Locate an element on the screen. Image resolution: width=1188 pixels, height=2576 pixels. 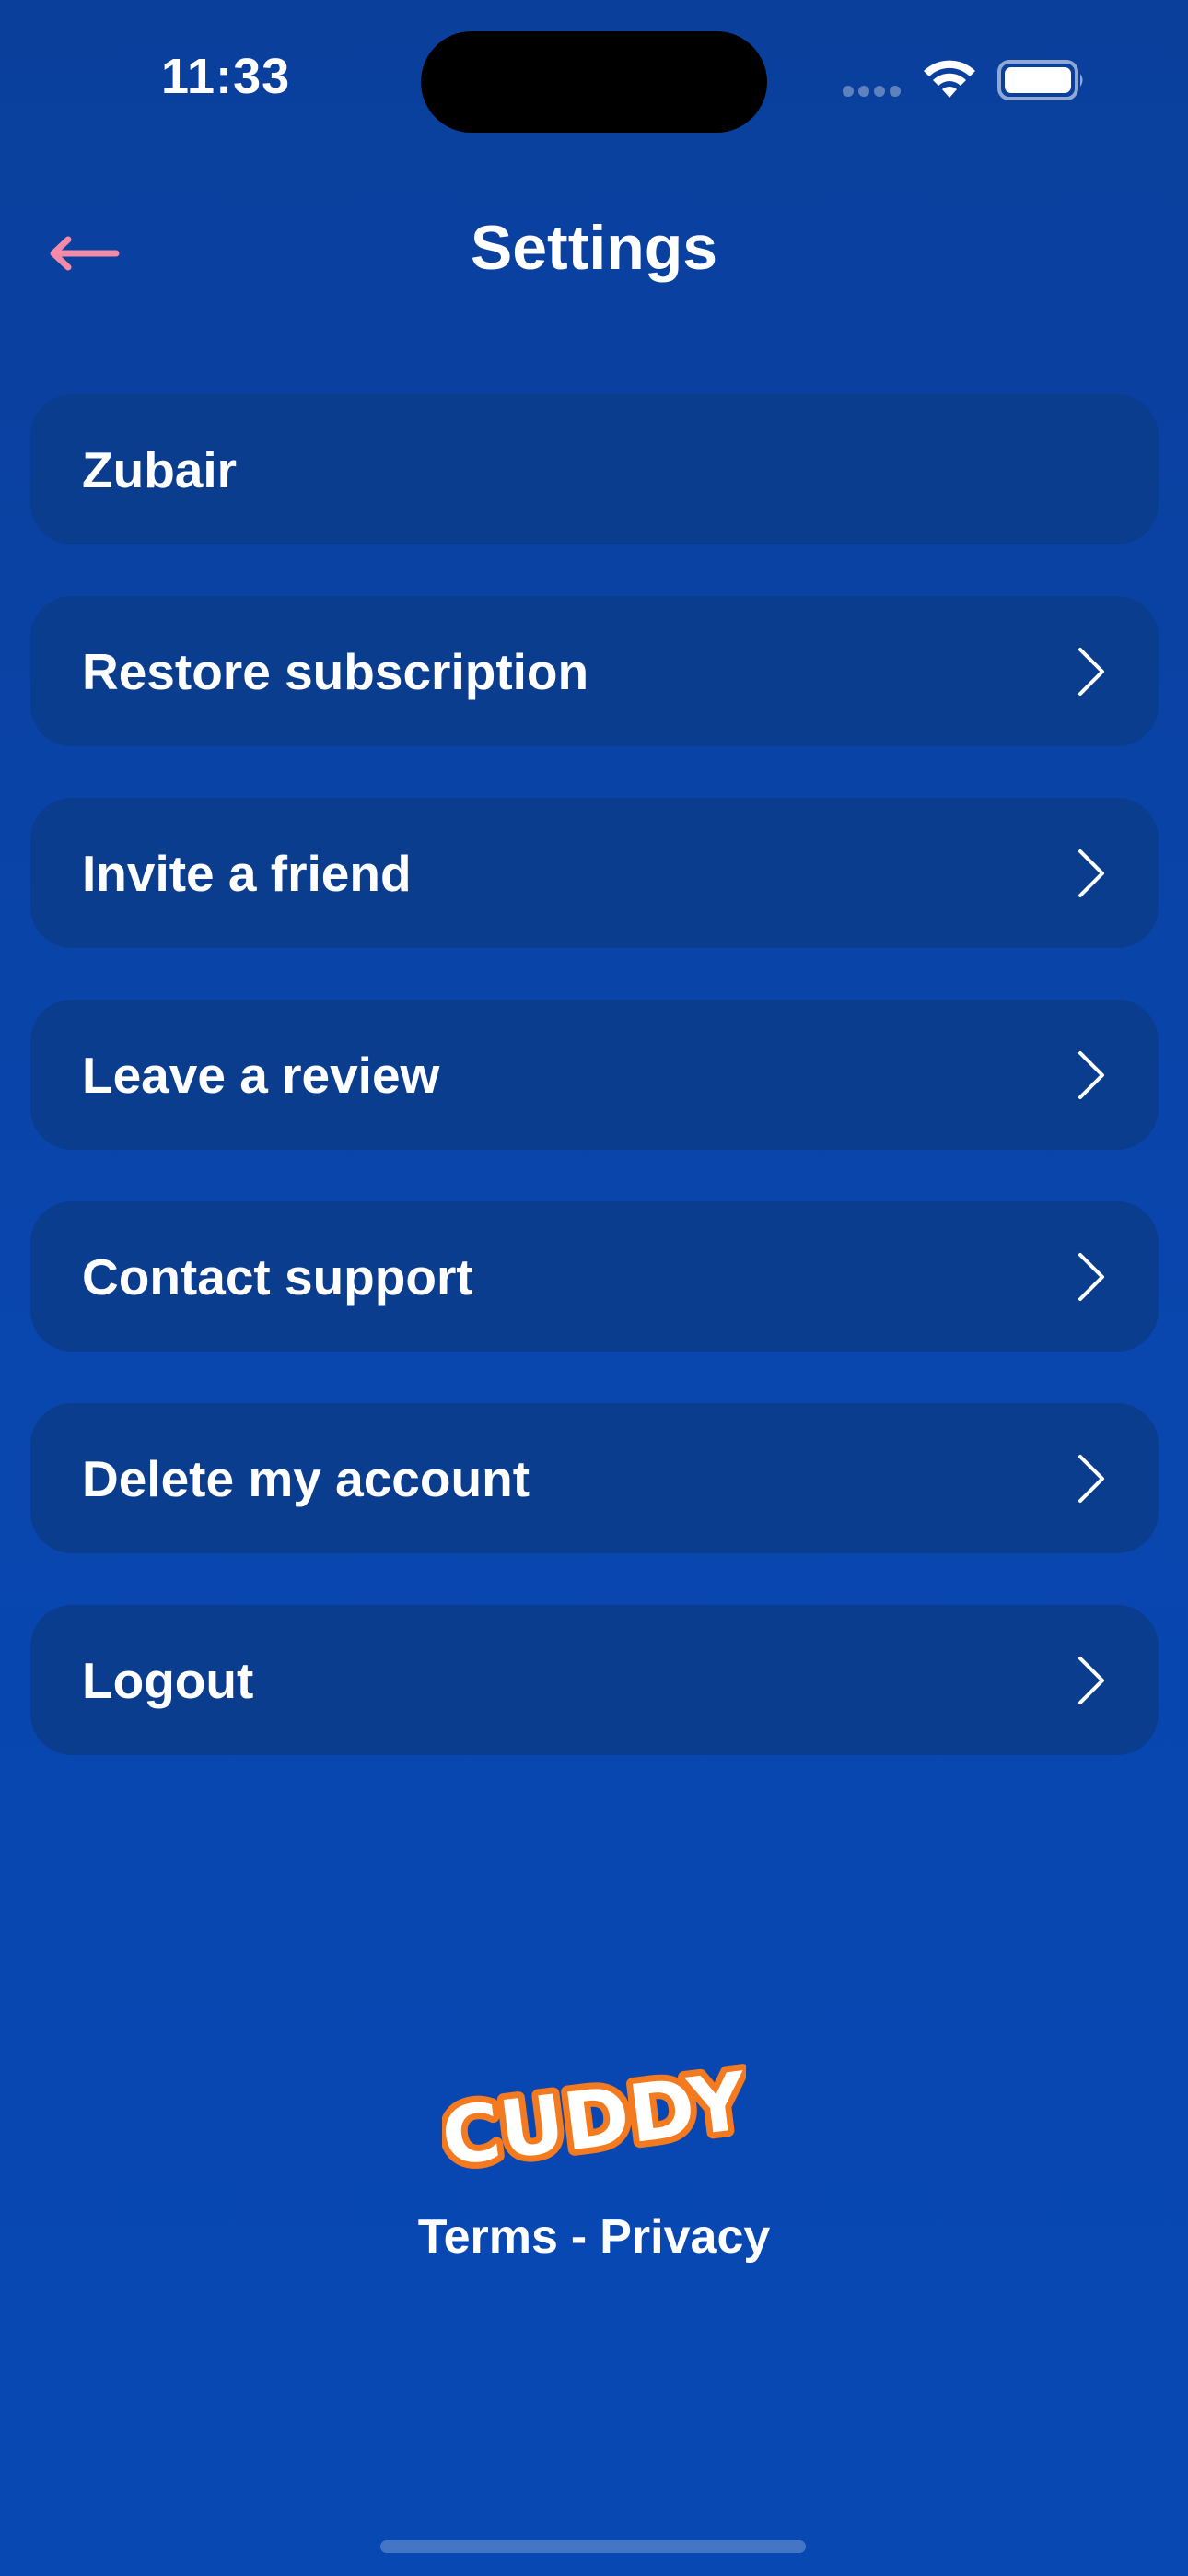
contact-support-label: Contact support is located at coordinates (277, 1276).